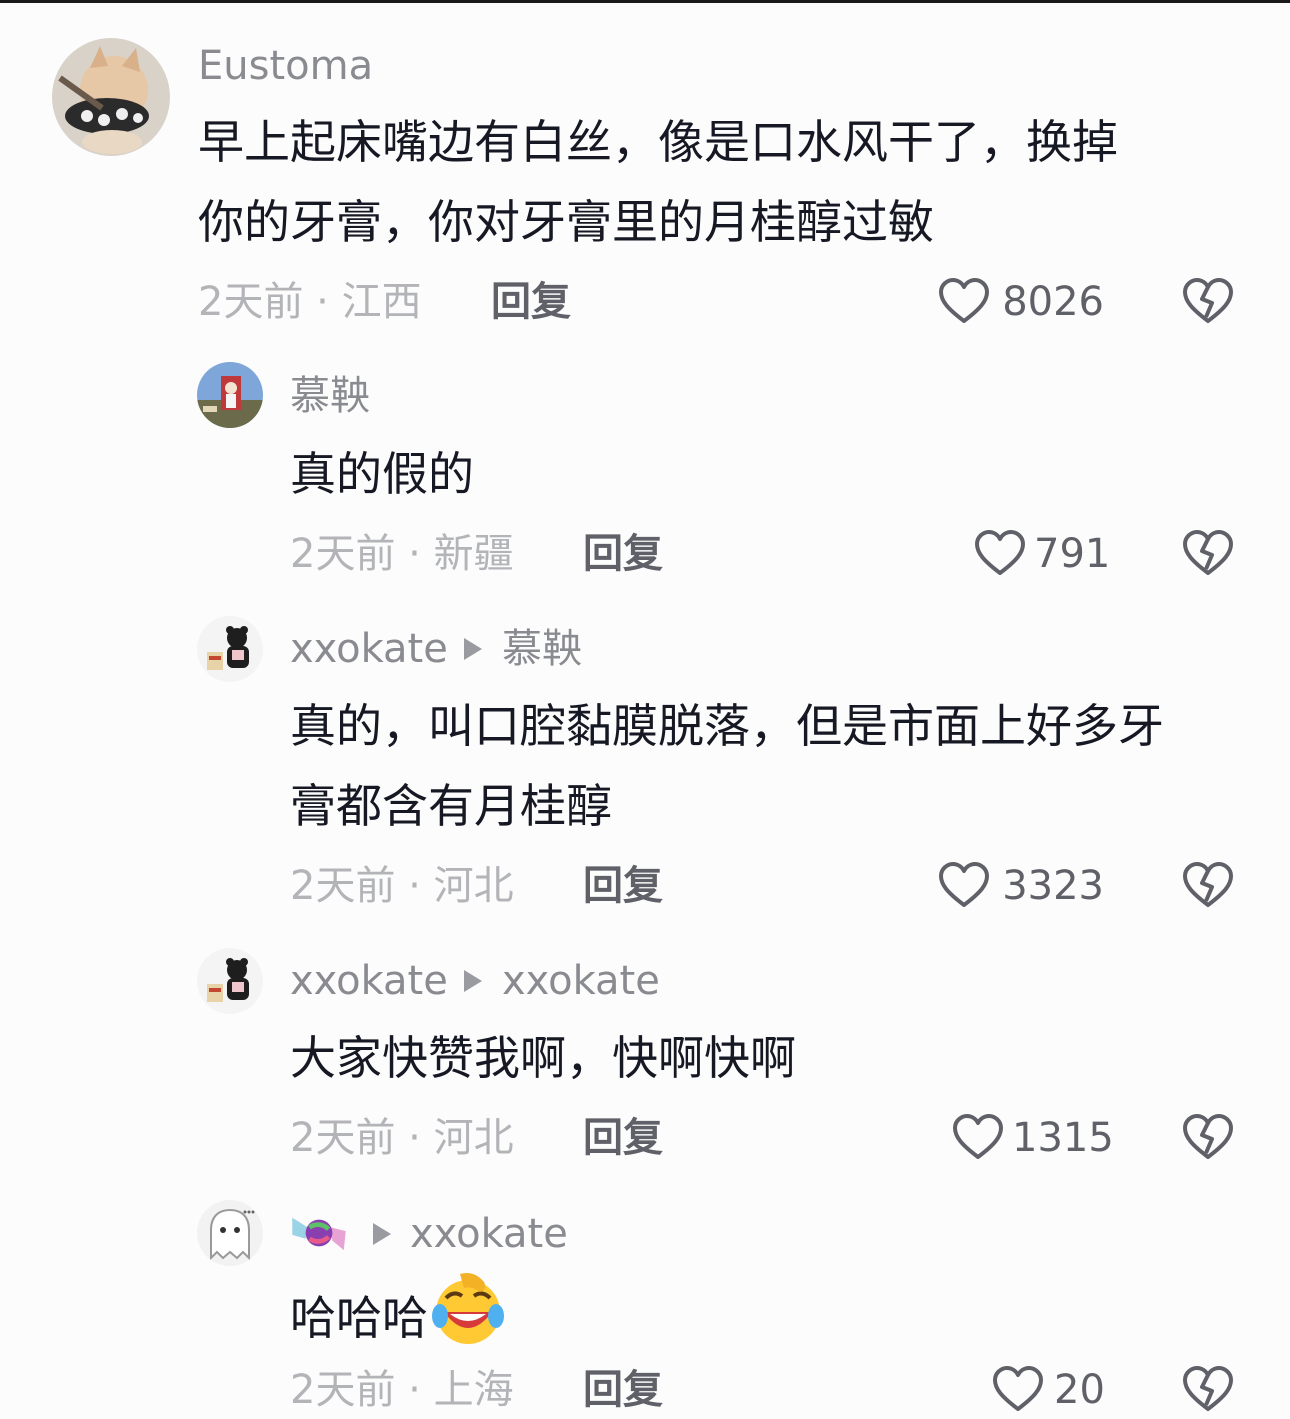  What do you see at coordinates (543, 1058) in the screenshot?
I see `comment-text: 大家快赞我啊，快啊快啊` at bounding box center [543, 1058].